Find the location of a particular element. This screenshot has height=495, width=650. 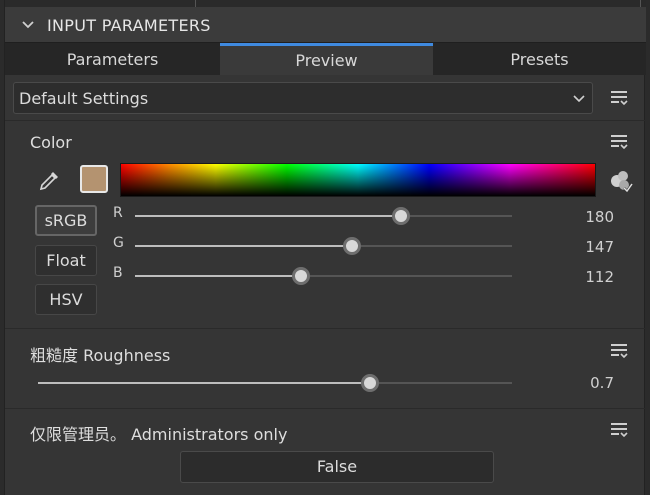

tab-preview: Preview is located at coordinates (326, 59).